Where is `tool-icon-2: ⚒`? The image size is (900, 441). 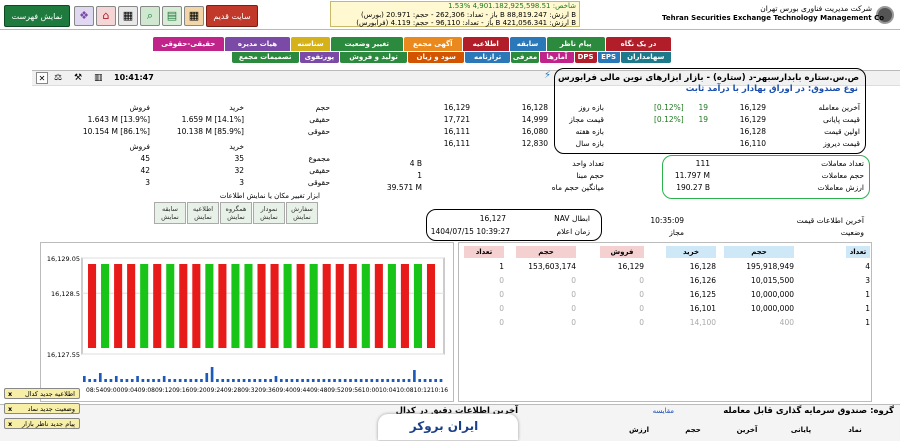 tool-icon-2: ⚒ is located at coordinates (81, 78).